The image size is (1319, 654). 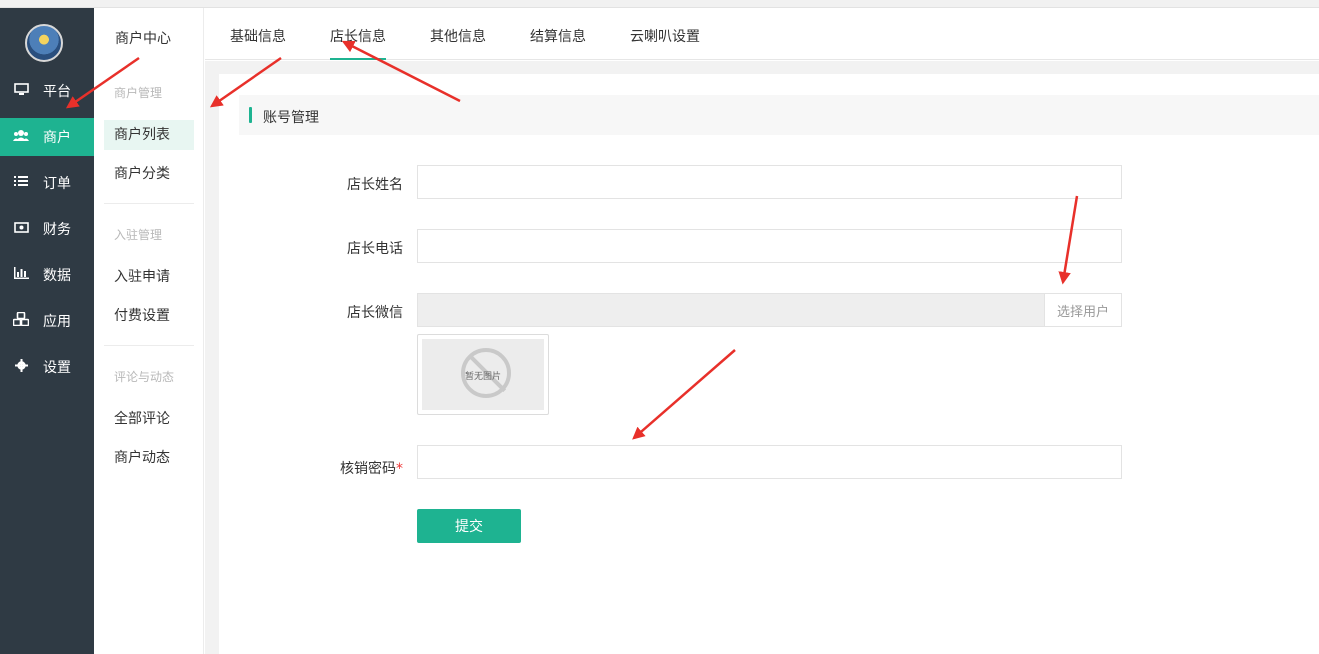 I want to click on wechat-avatar-preview: 暂无图片, so click(x=483, y=374).